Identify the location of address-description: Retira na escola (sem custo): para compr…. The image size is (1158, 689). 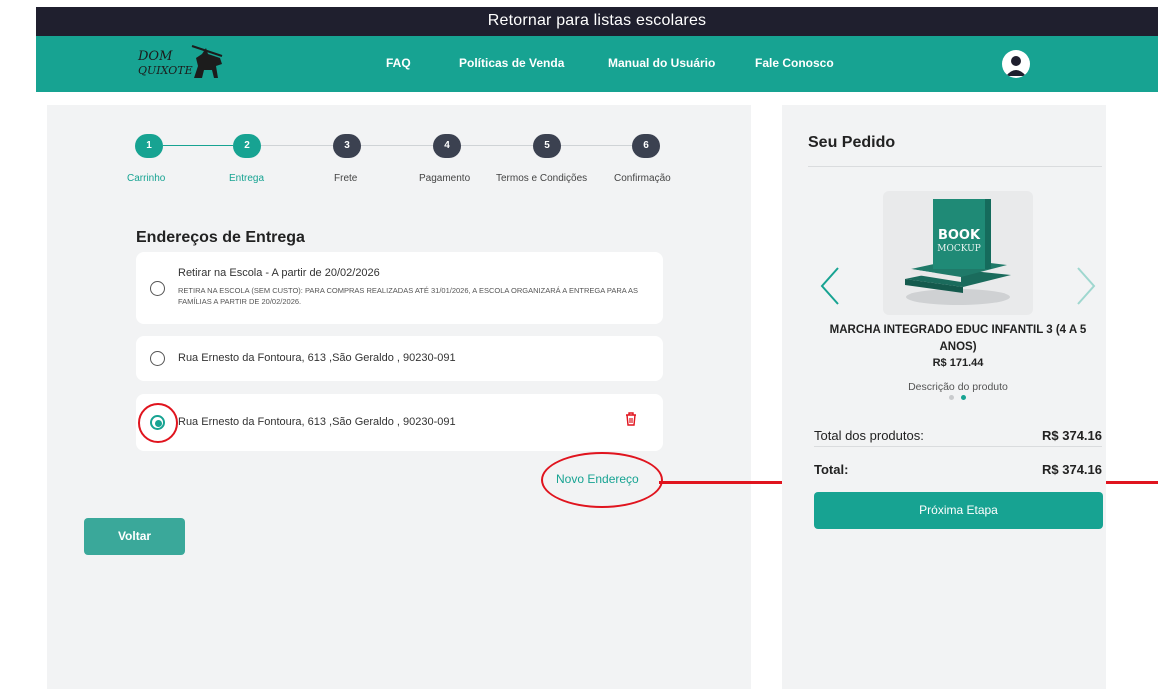
(408, 296).